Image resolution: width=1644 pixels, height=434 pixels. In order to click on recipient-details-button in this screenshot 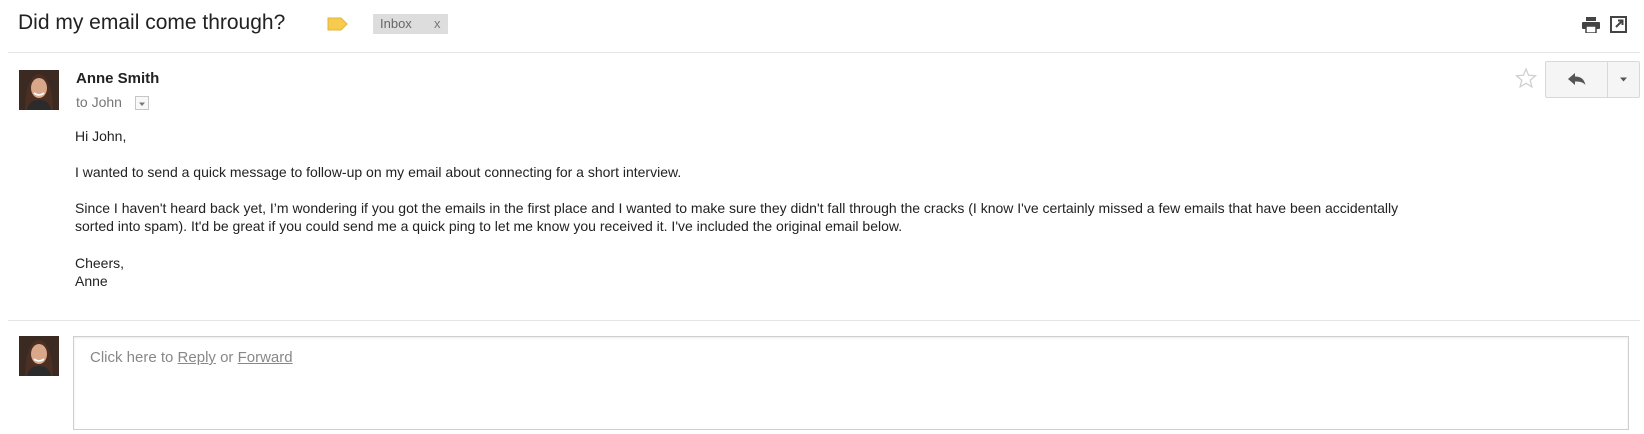, I will do `click(142, 103)`.